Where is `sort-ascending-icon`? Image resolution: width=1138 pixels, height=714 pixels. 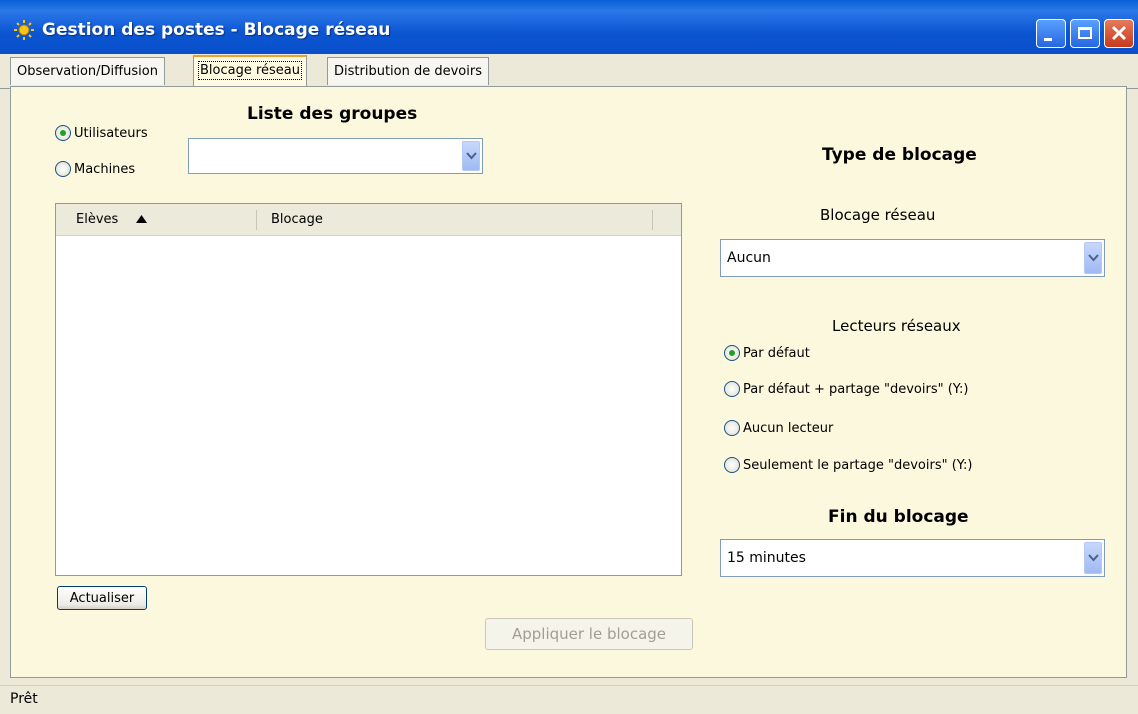 sort-ascending-icon is located at coordinates (142, 219).